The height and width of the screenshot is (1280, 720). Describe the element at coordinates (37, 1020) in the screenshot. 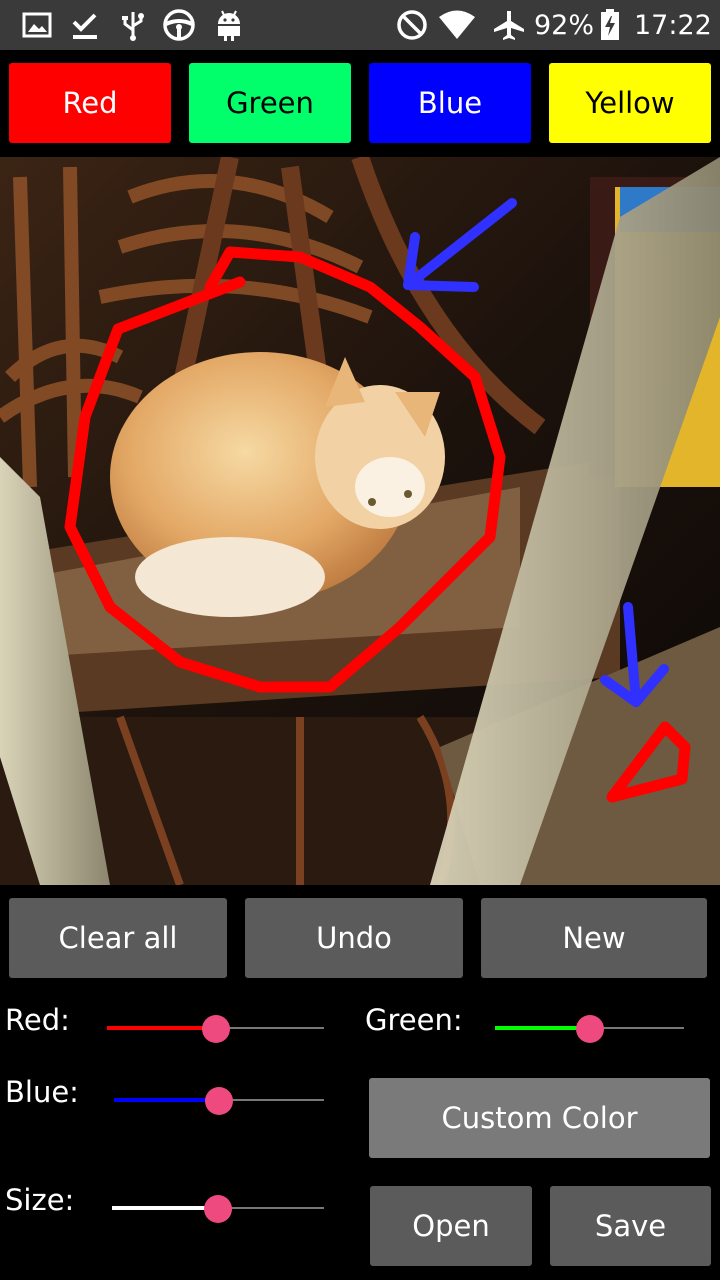

I see `red-slider-label: Red:` at that location.